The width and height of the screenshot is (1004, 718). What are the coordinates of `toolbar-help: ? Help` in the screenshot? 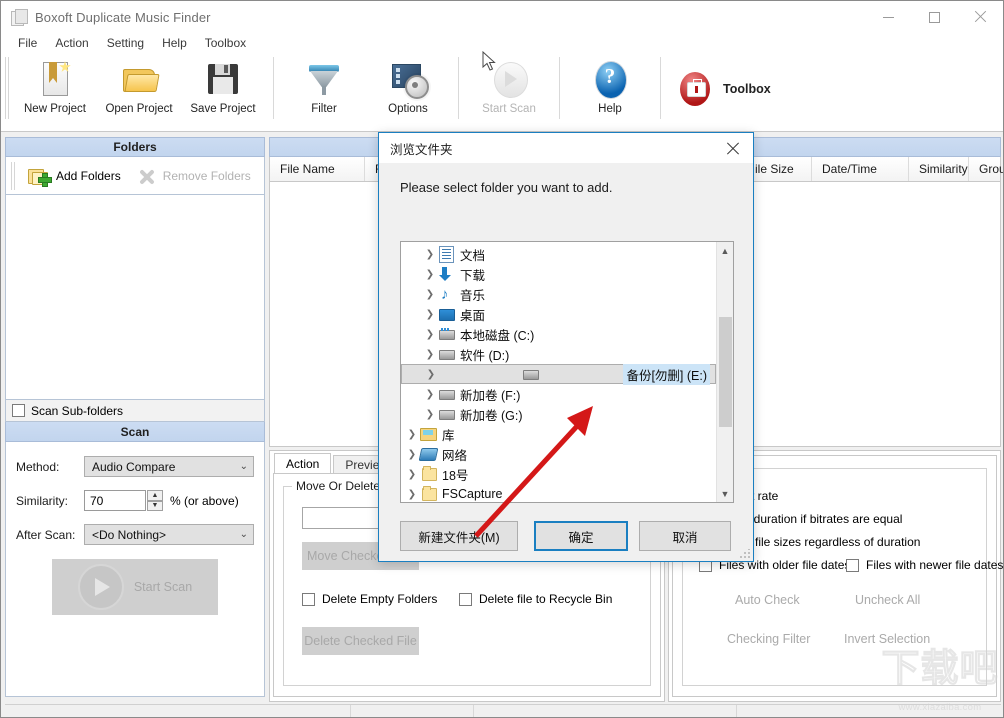 It's located at (610, 89).